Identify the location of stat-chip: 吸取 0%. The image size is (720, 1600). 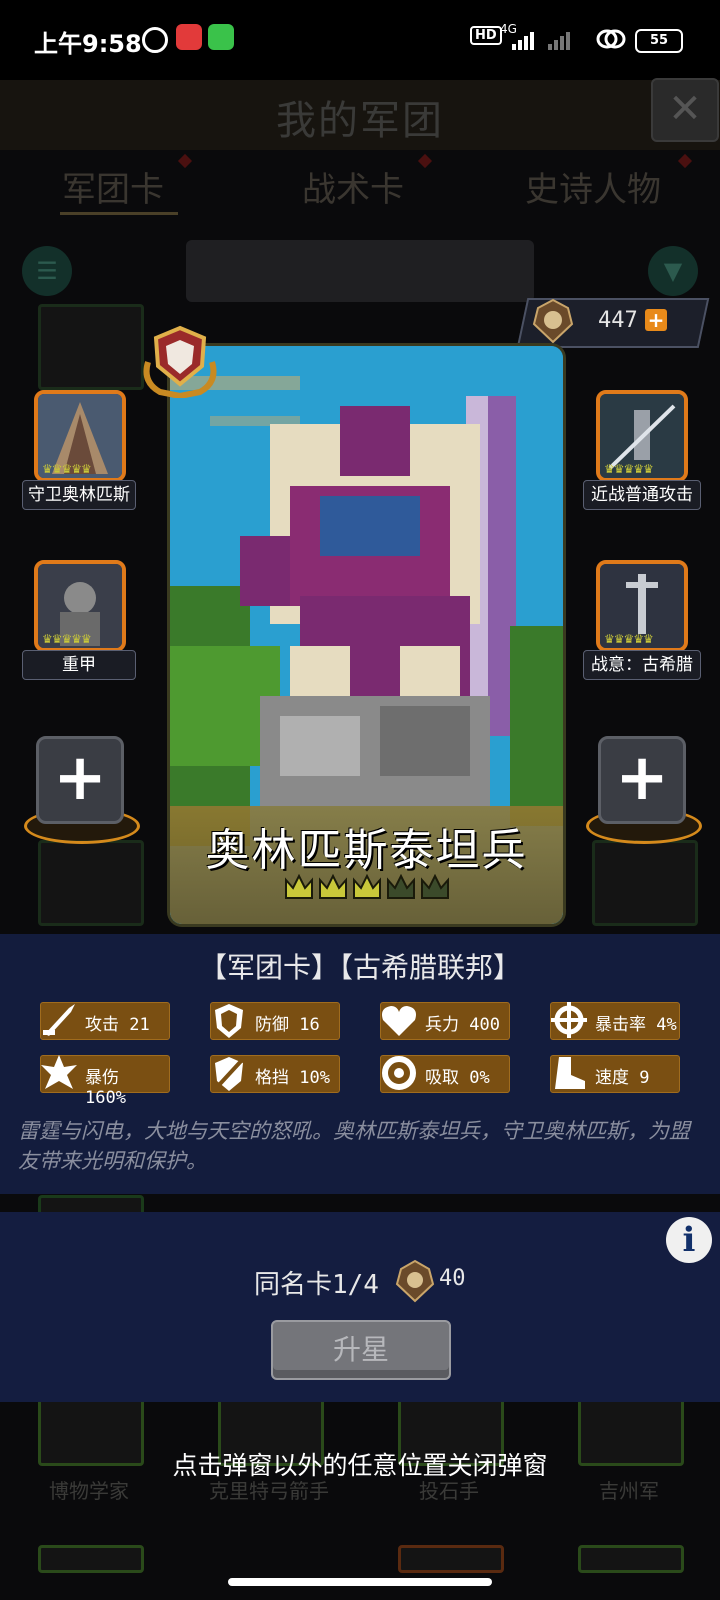
(445, 1074).